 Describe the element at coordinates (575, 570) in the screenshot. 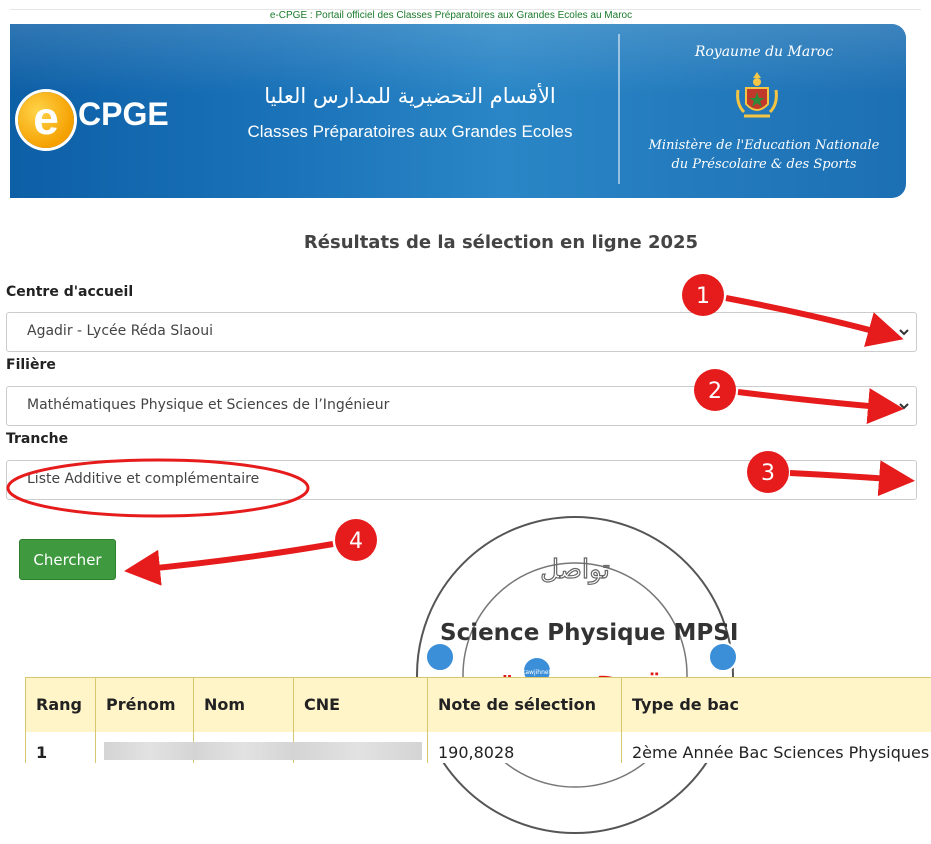

I see `watermark-top-text: تواصل` at that location.